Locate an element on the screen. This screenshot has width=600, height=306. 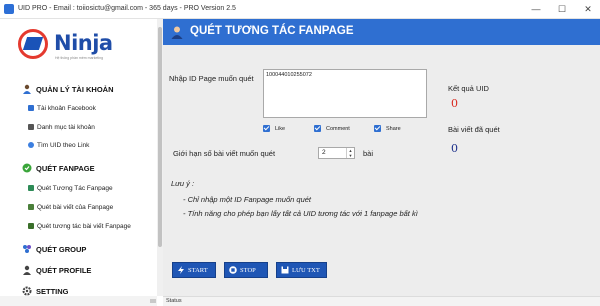
sidebar-item-facebook-account: Tài khoản Facebook is located at coordinates (62, 108).